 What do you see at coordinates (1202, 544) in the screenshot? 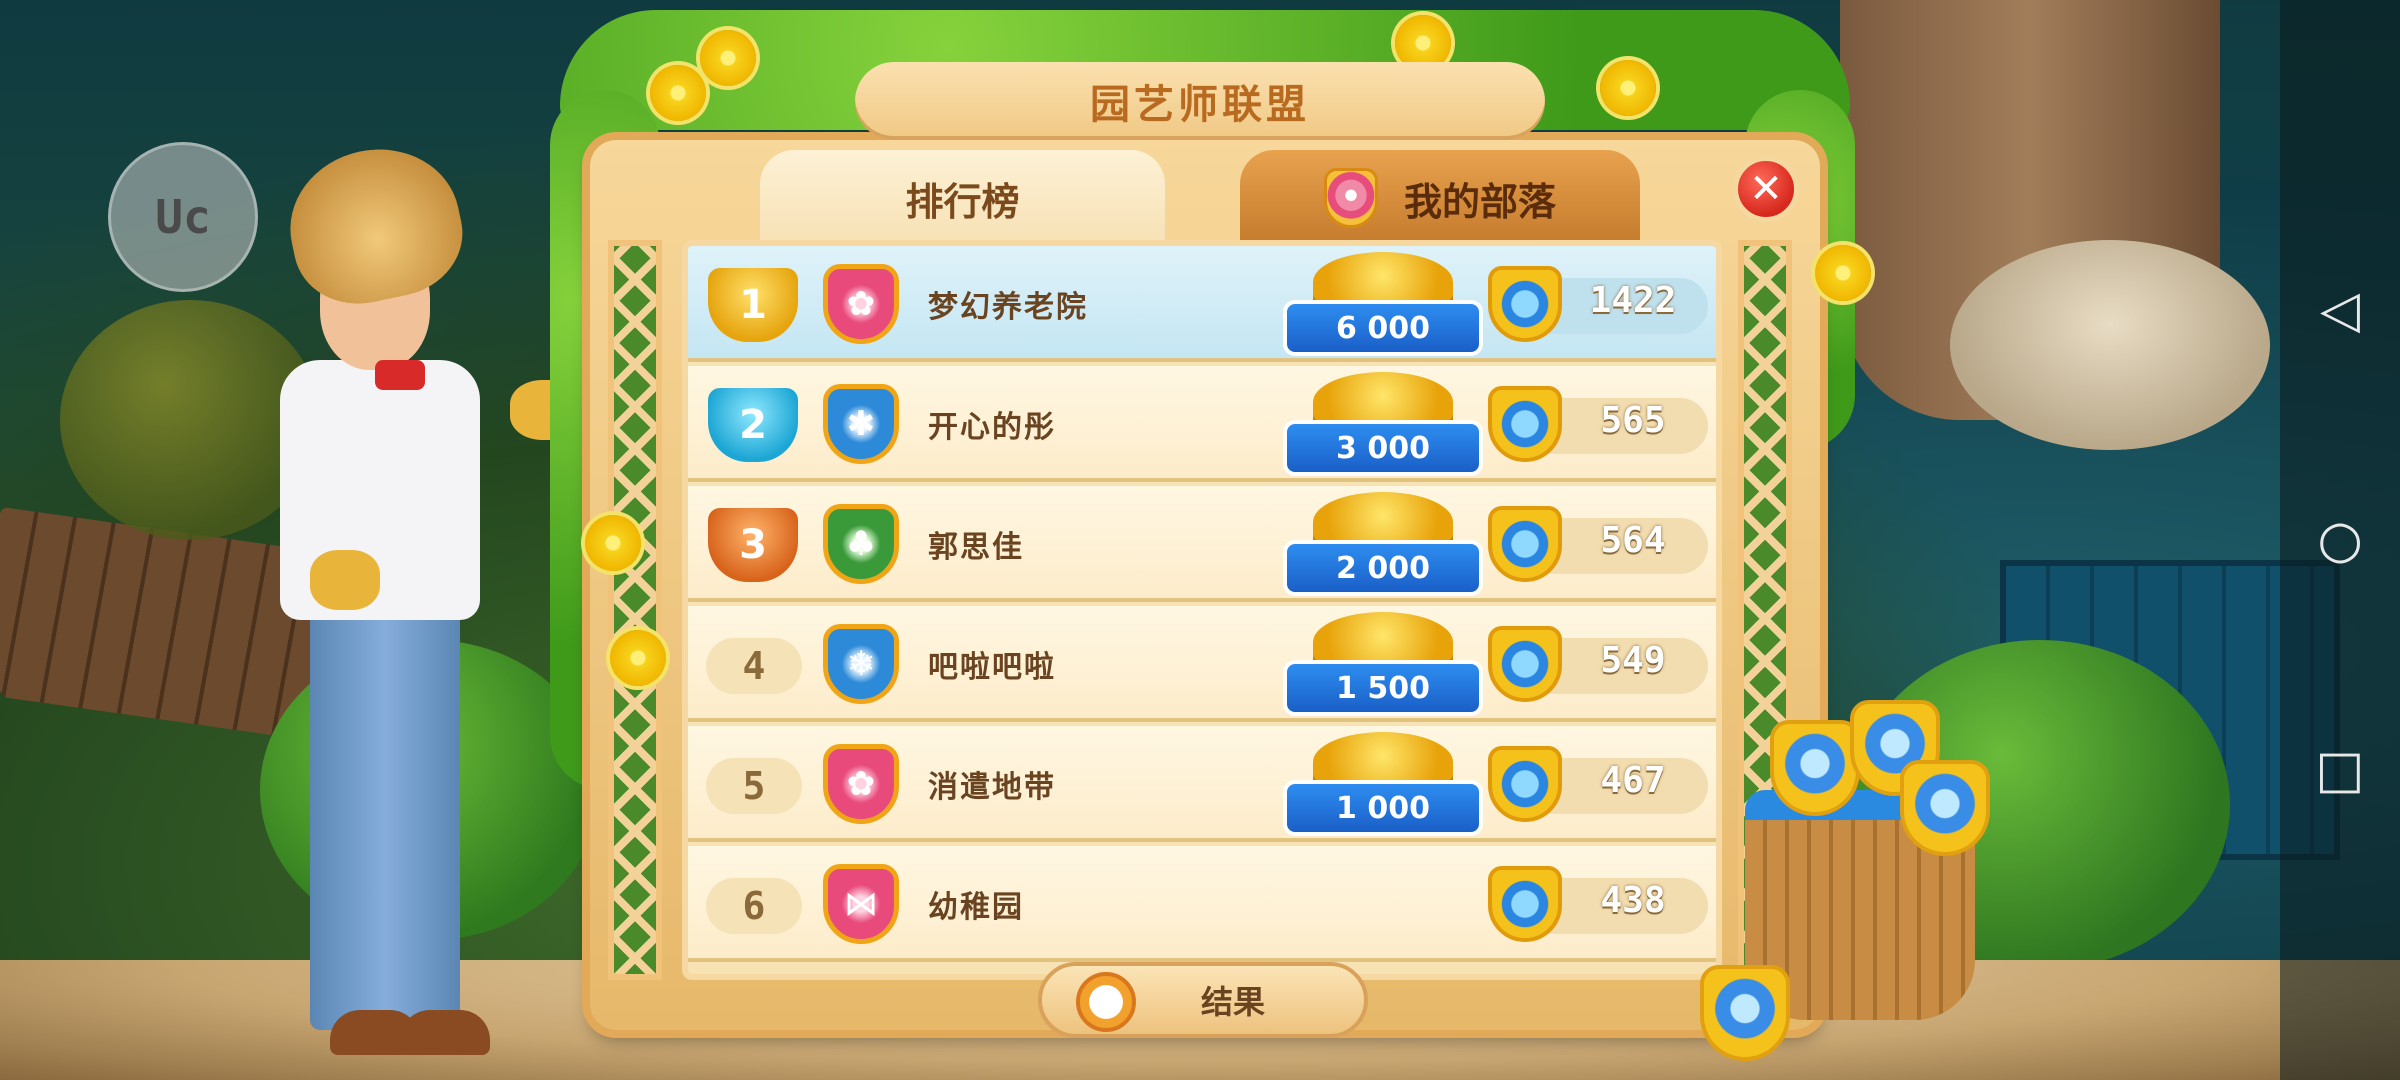
I see `leaderboard-row: 3 ♣ 郭思佳 2 000 564` at bounding box center [1202, 544].